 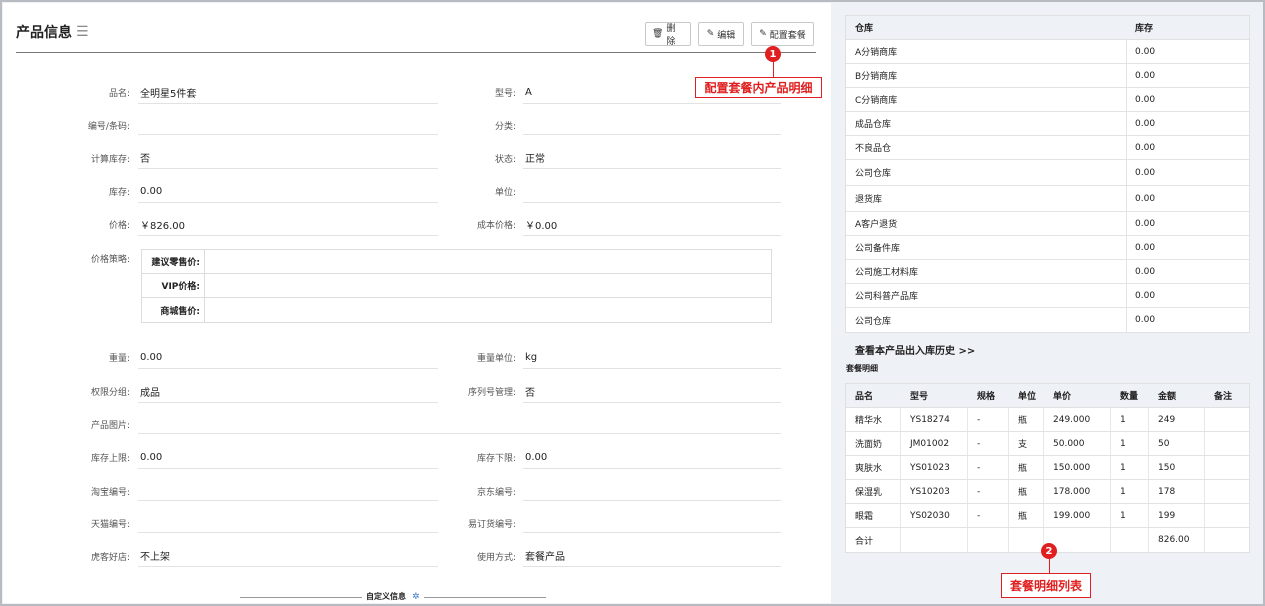 What do you see at coordinates (82, 32) in the screenshot?
I see `menu-icon: ☰` at bounding box center [82, 32].